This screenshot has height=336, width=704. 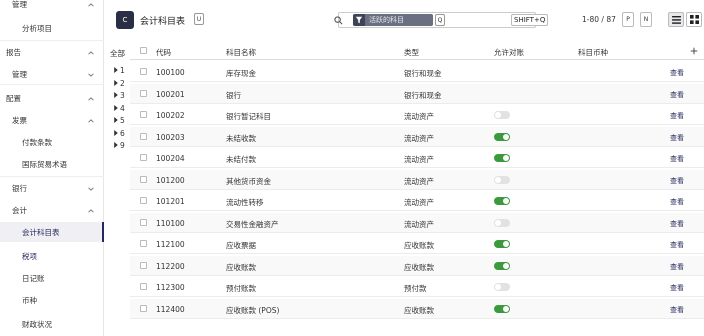 What do you see at coordinates (417, 136) in the screenshot?
I see `table-row: 100203 未结收款 流动资产 查看` at bounding box center [417, 136].